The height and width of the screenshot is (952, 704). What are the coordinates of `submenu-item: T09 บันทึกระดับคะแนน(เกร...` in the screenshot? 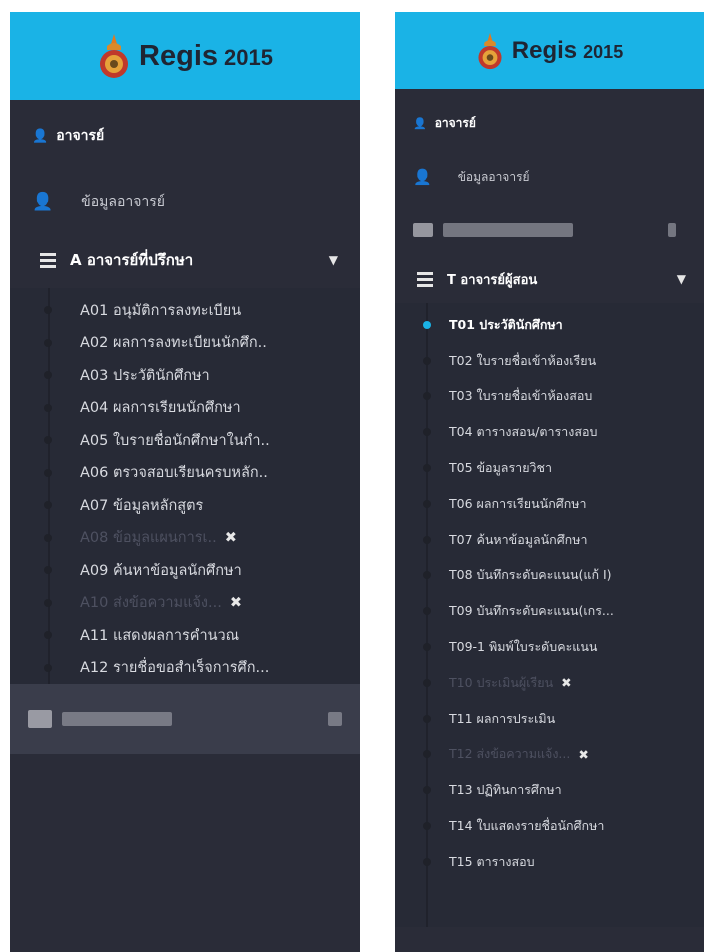 It's located at (549, 611).